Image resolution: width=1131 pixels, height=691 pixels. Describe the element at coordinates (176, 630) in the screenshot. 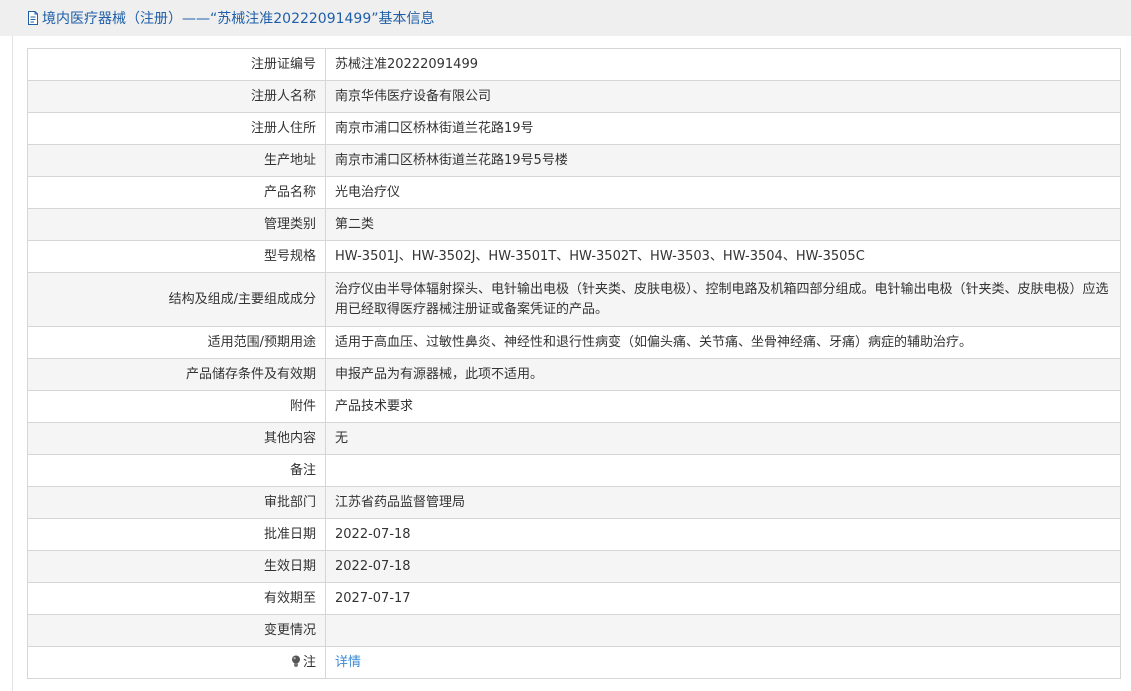

I see `field-label: 变更情况` at that location.